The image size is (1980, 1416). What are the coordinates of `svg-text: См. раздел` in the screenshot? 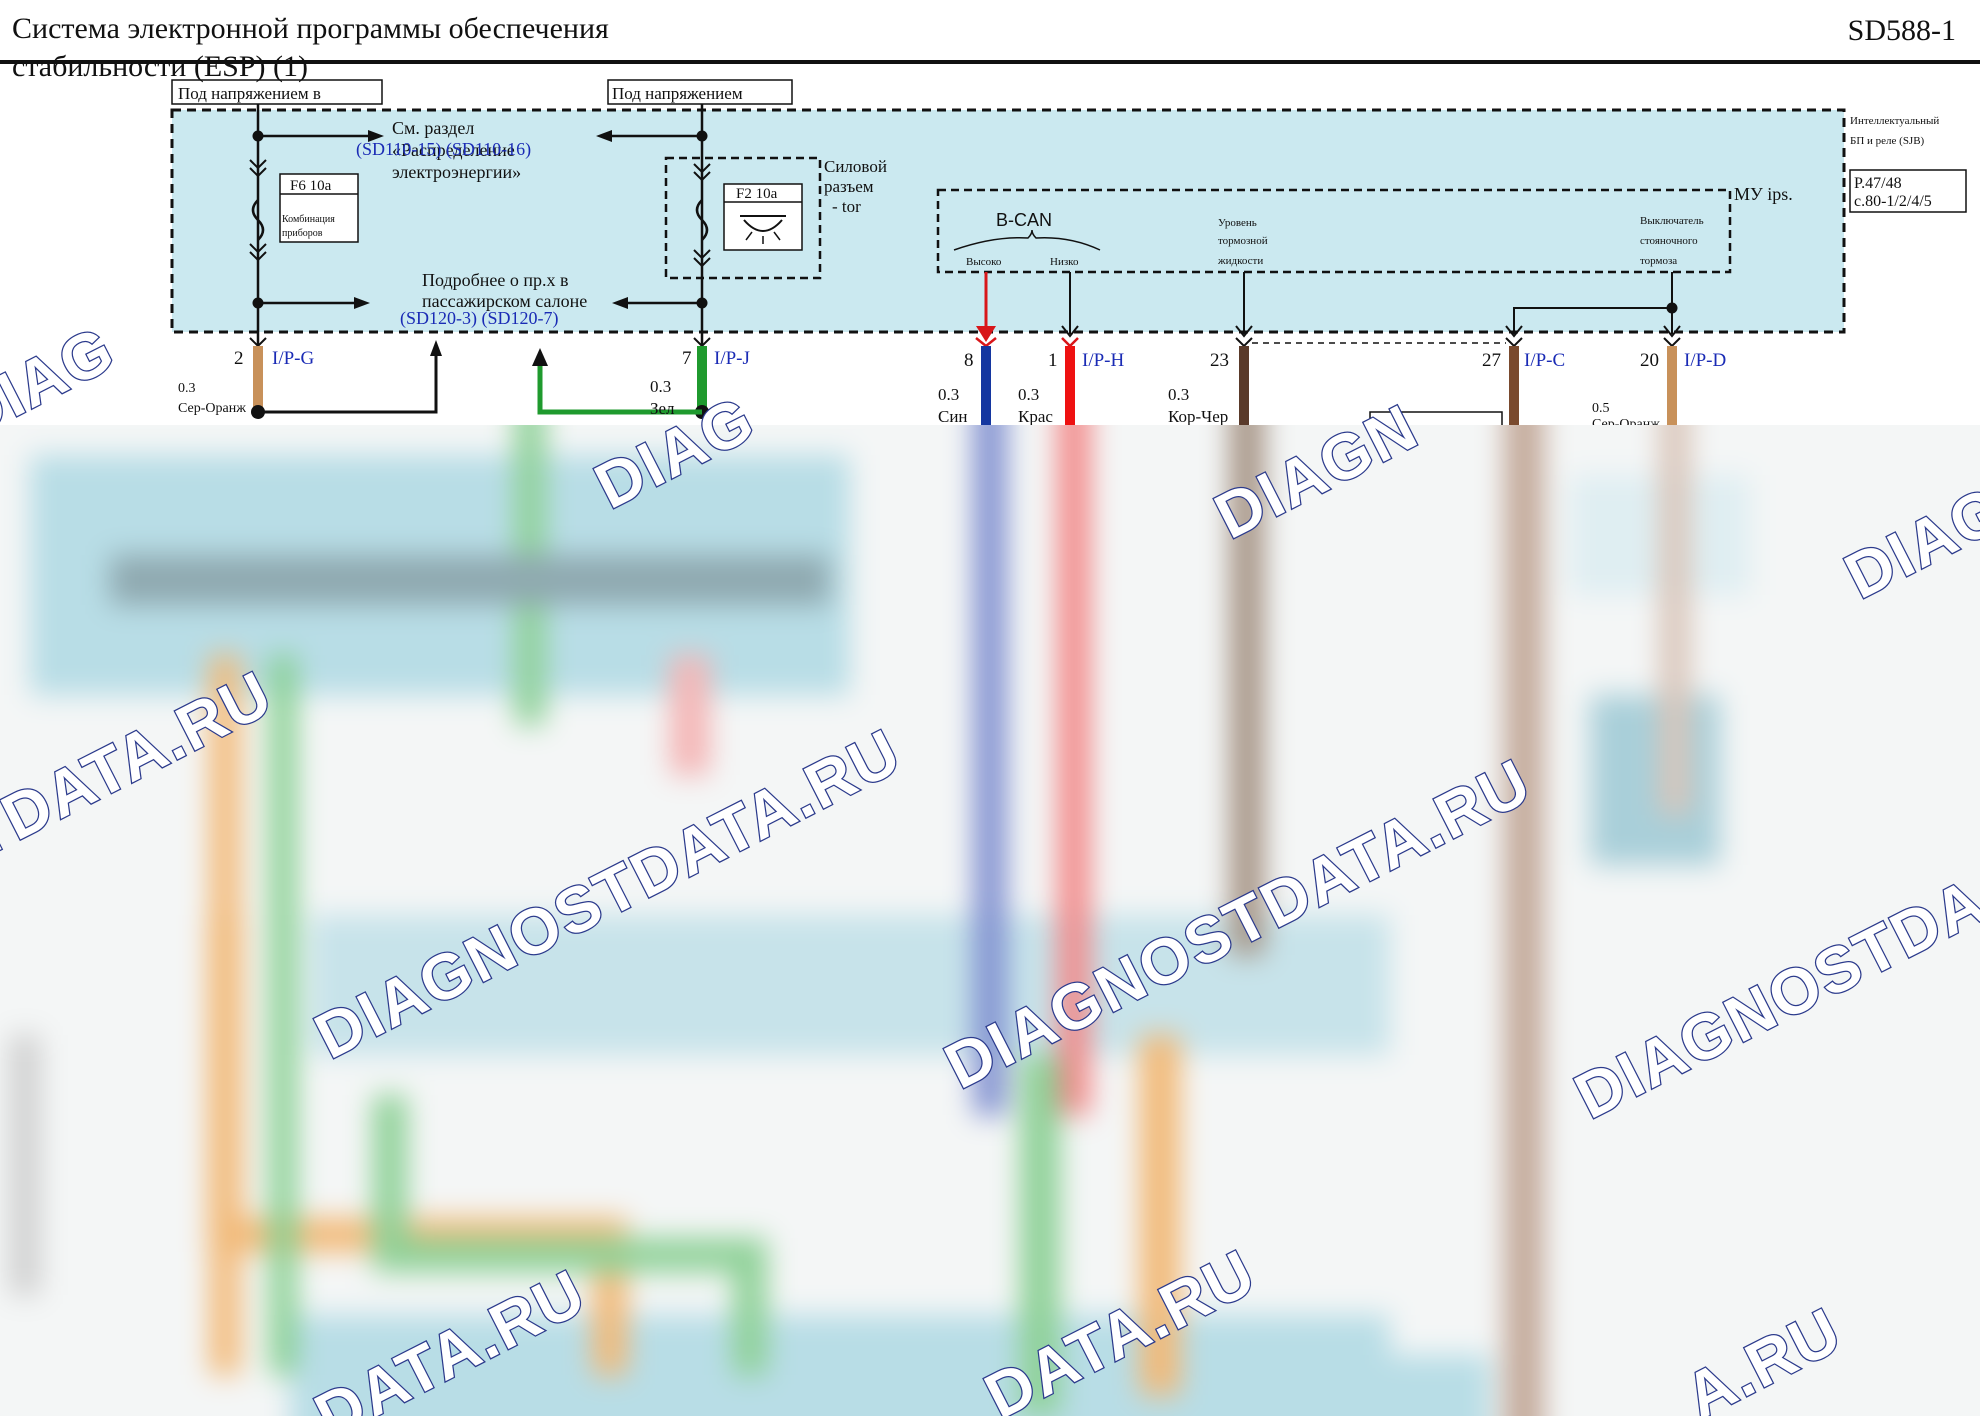 It's located at (433, 128).